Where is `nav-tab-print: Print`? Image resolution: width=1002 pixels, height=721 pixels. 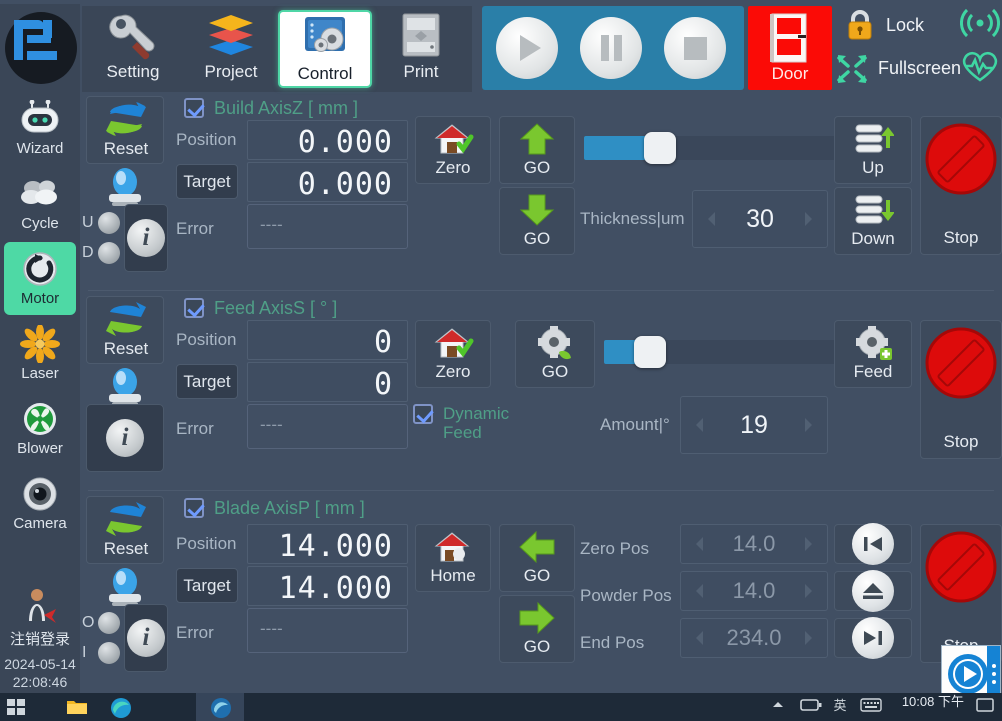 nav-tab-print: Print is located at coordinates (421, 49).